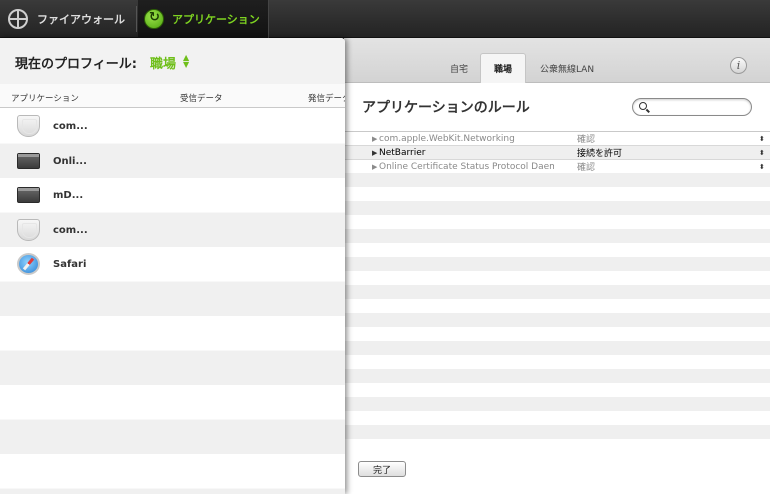 The height and width of the screenshot is (494, 770). I want to click on applications-tab-label: アプリケーション, so click(216, 19).